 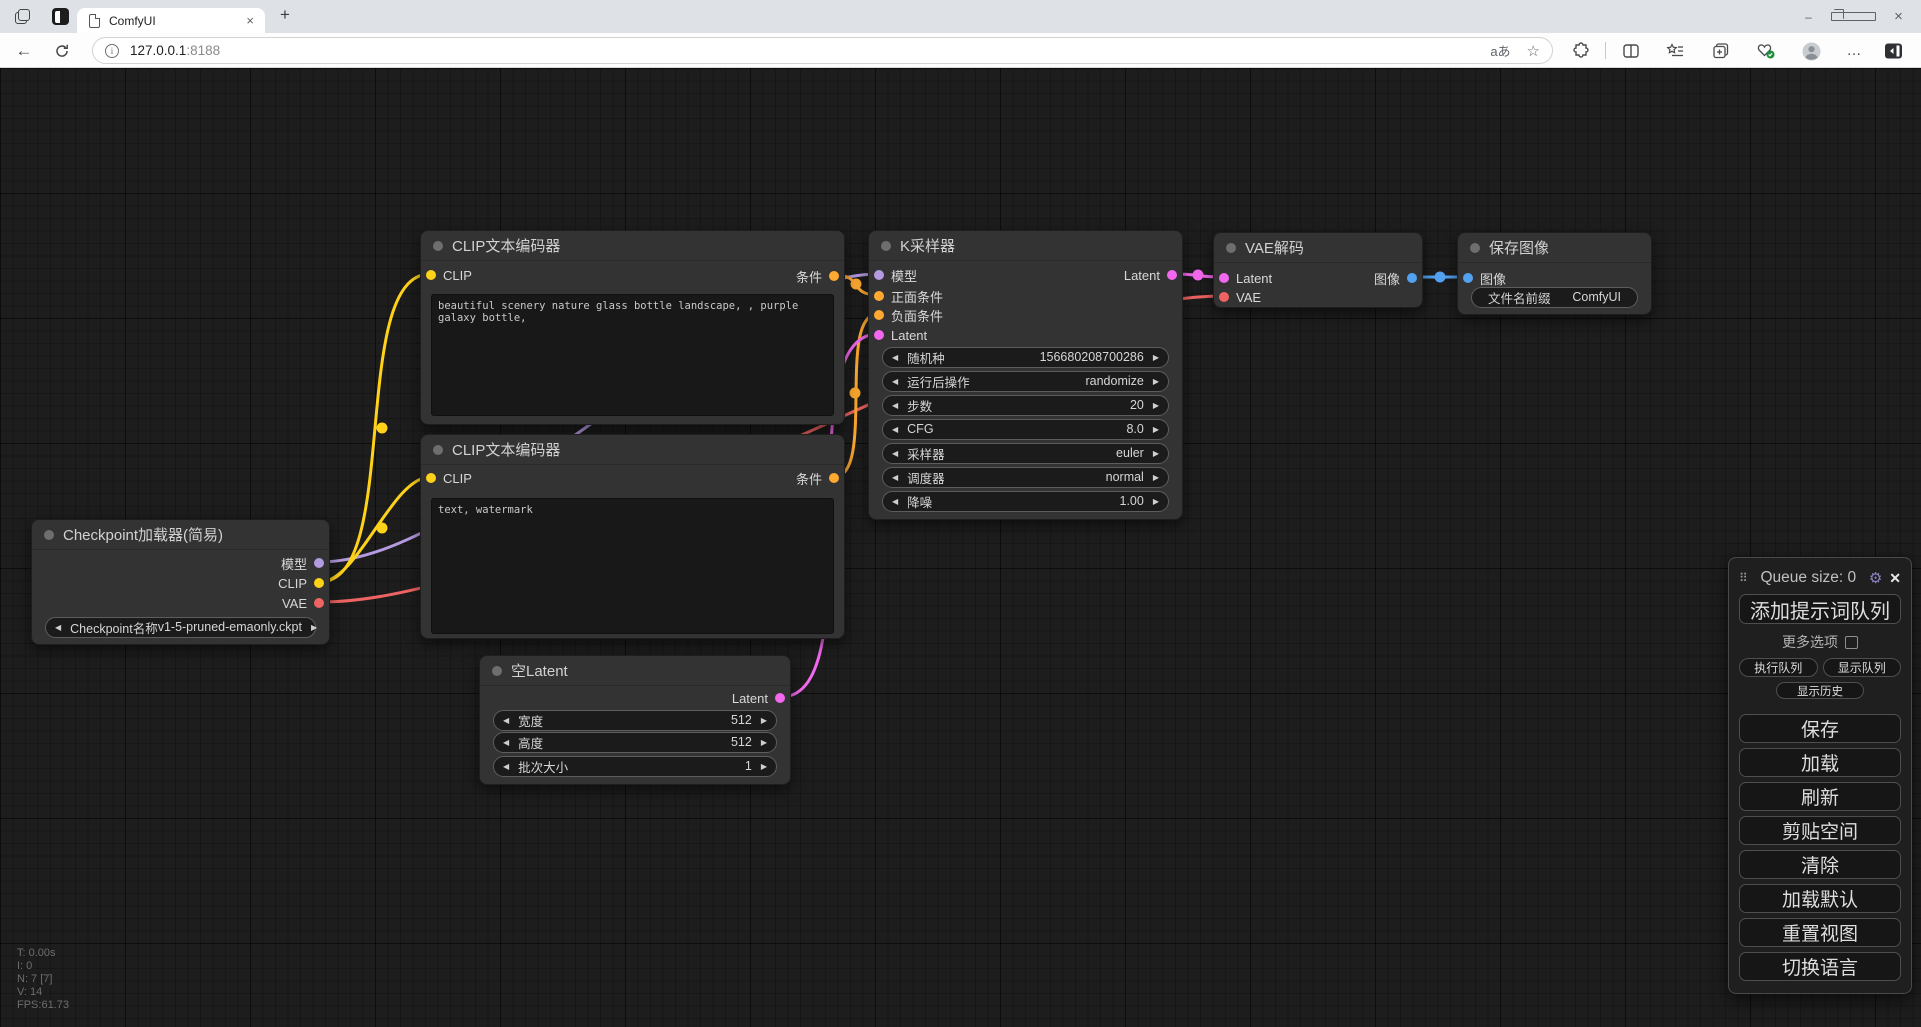 I want to click on close-button: ×, so click(x=1898, y=16).